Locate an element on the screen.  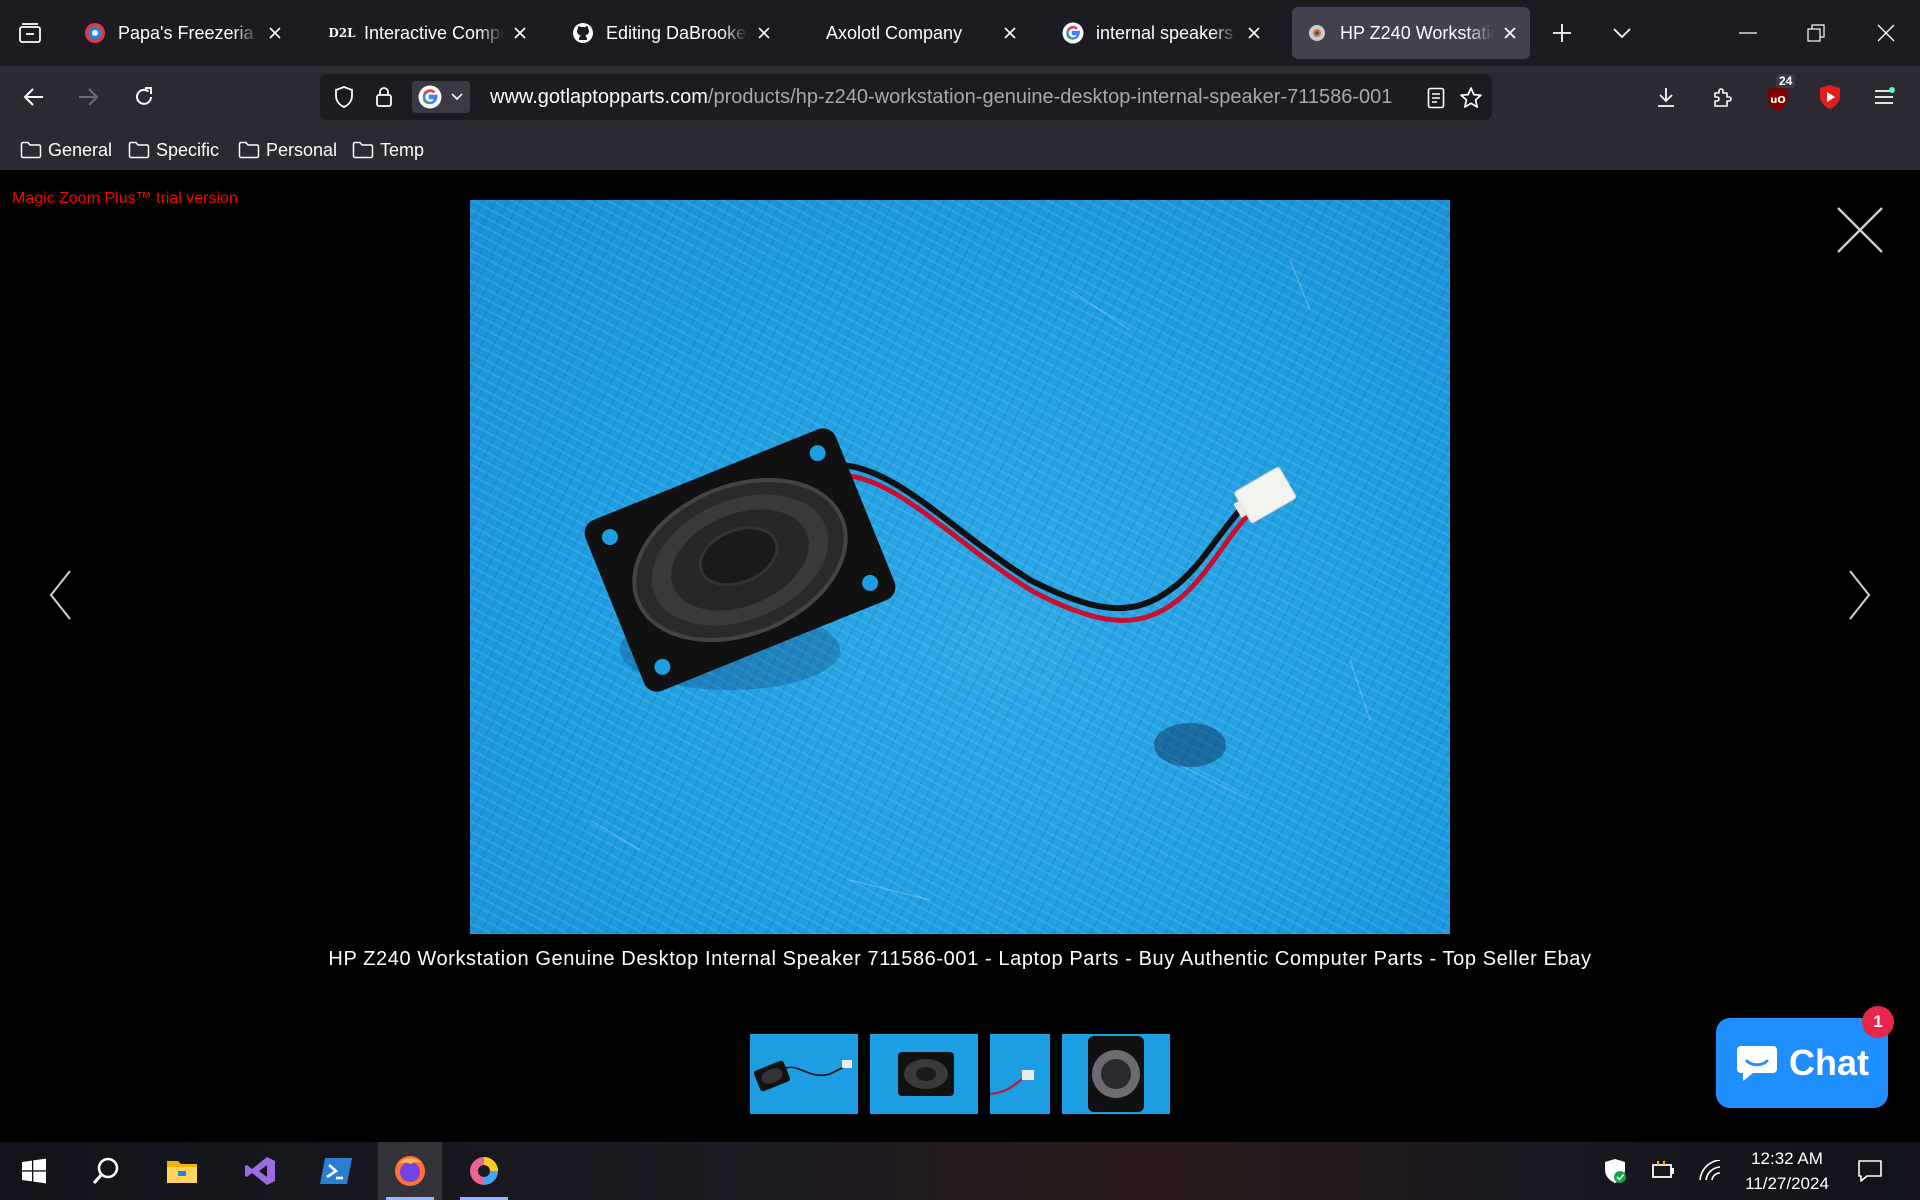
forward-button is located at coordinates (88, 97).